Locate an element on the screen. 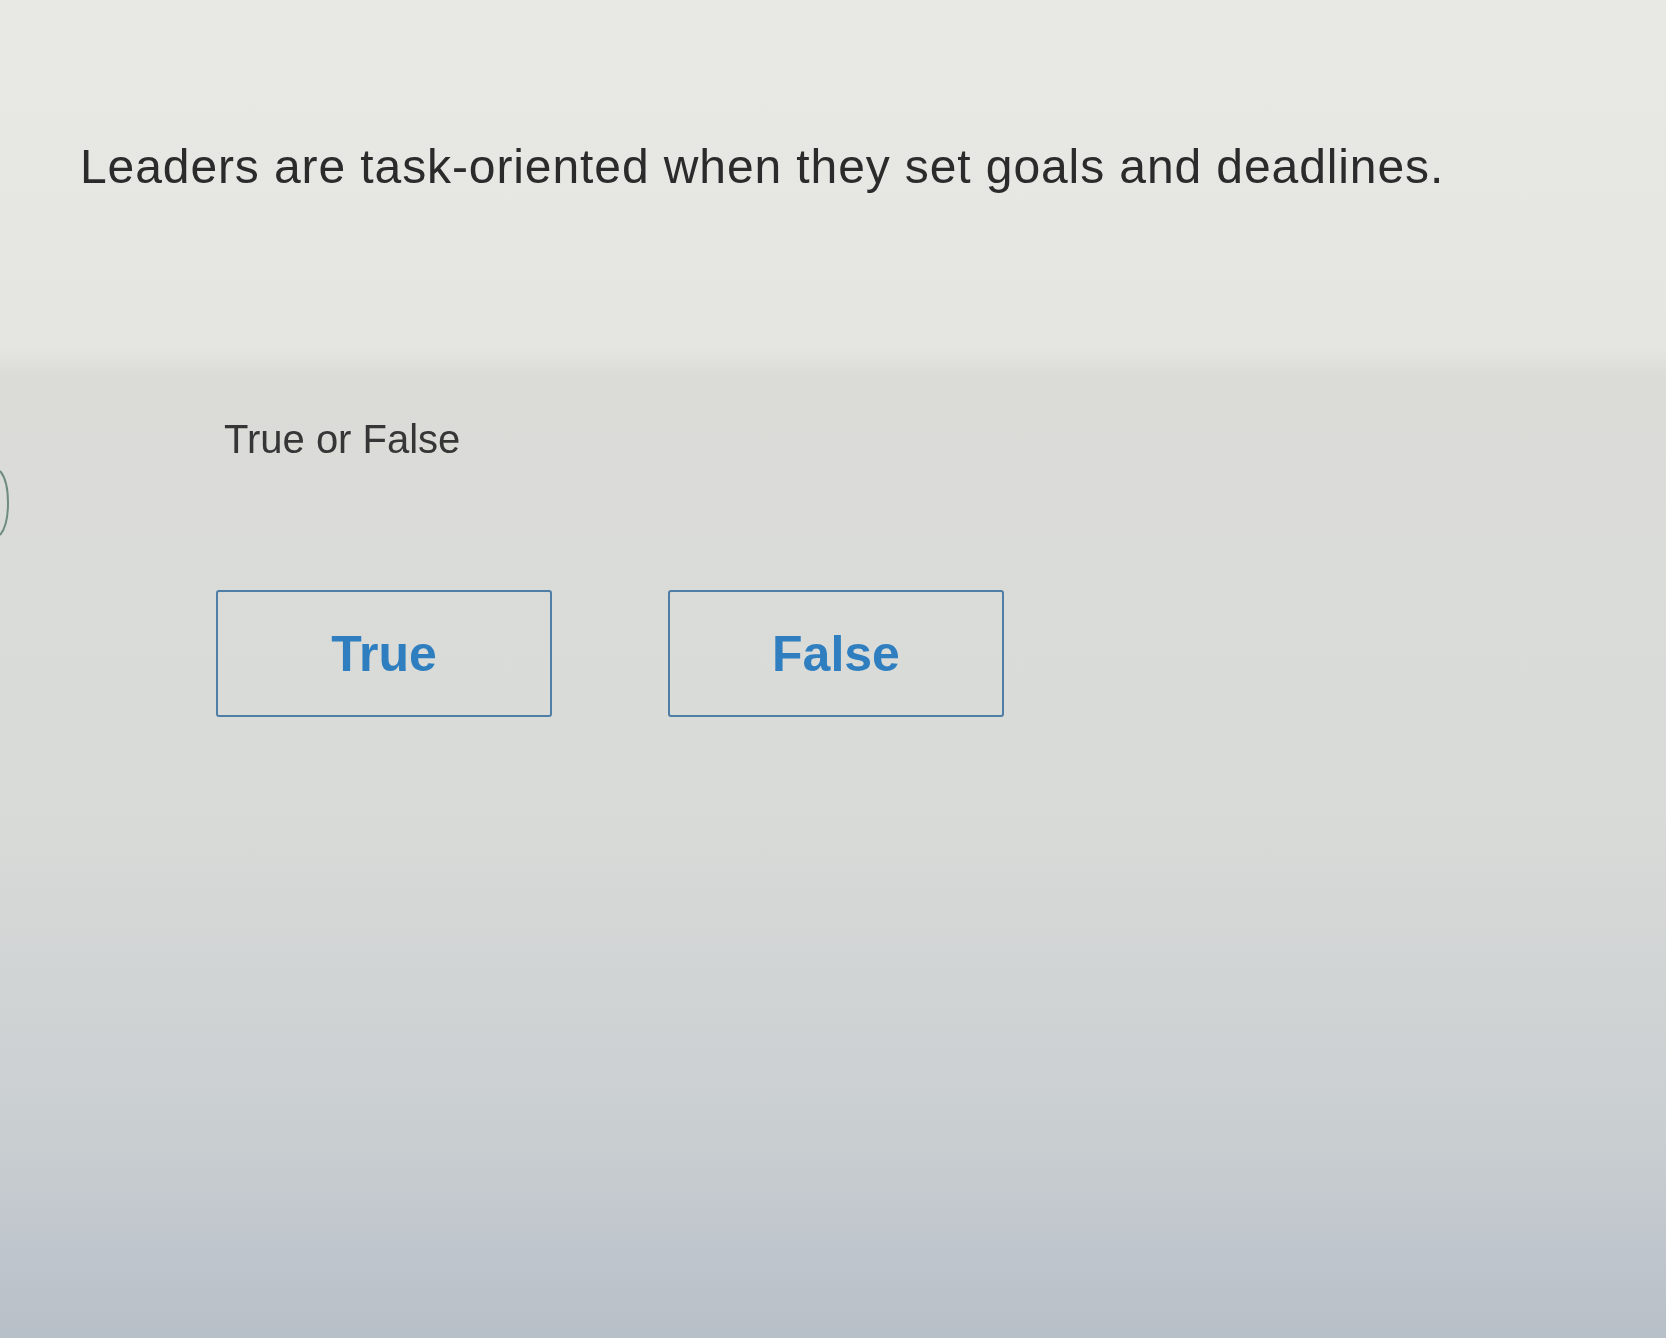 The height and width of the screenshot is (1338, 1666). question-type-label: True or False is located at coordinates (342, 439).